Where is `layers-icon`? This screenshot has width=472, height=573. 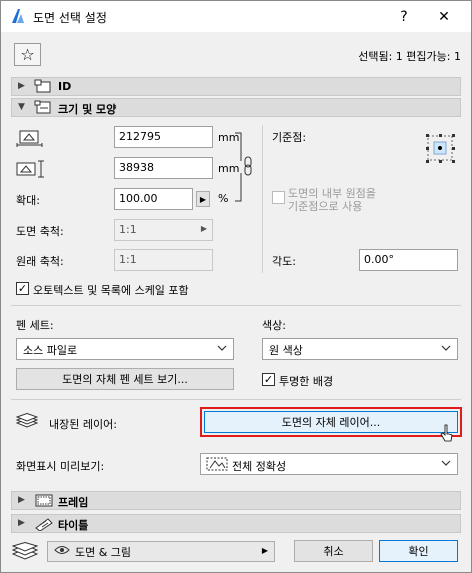 layers-icon is located at coordinates (27, 422).